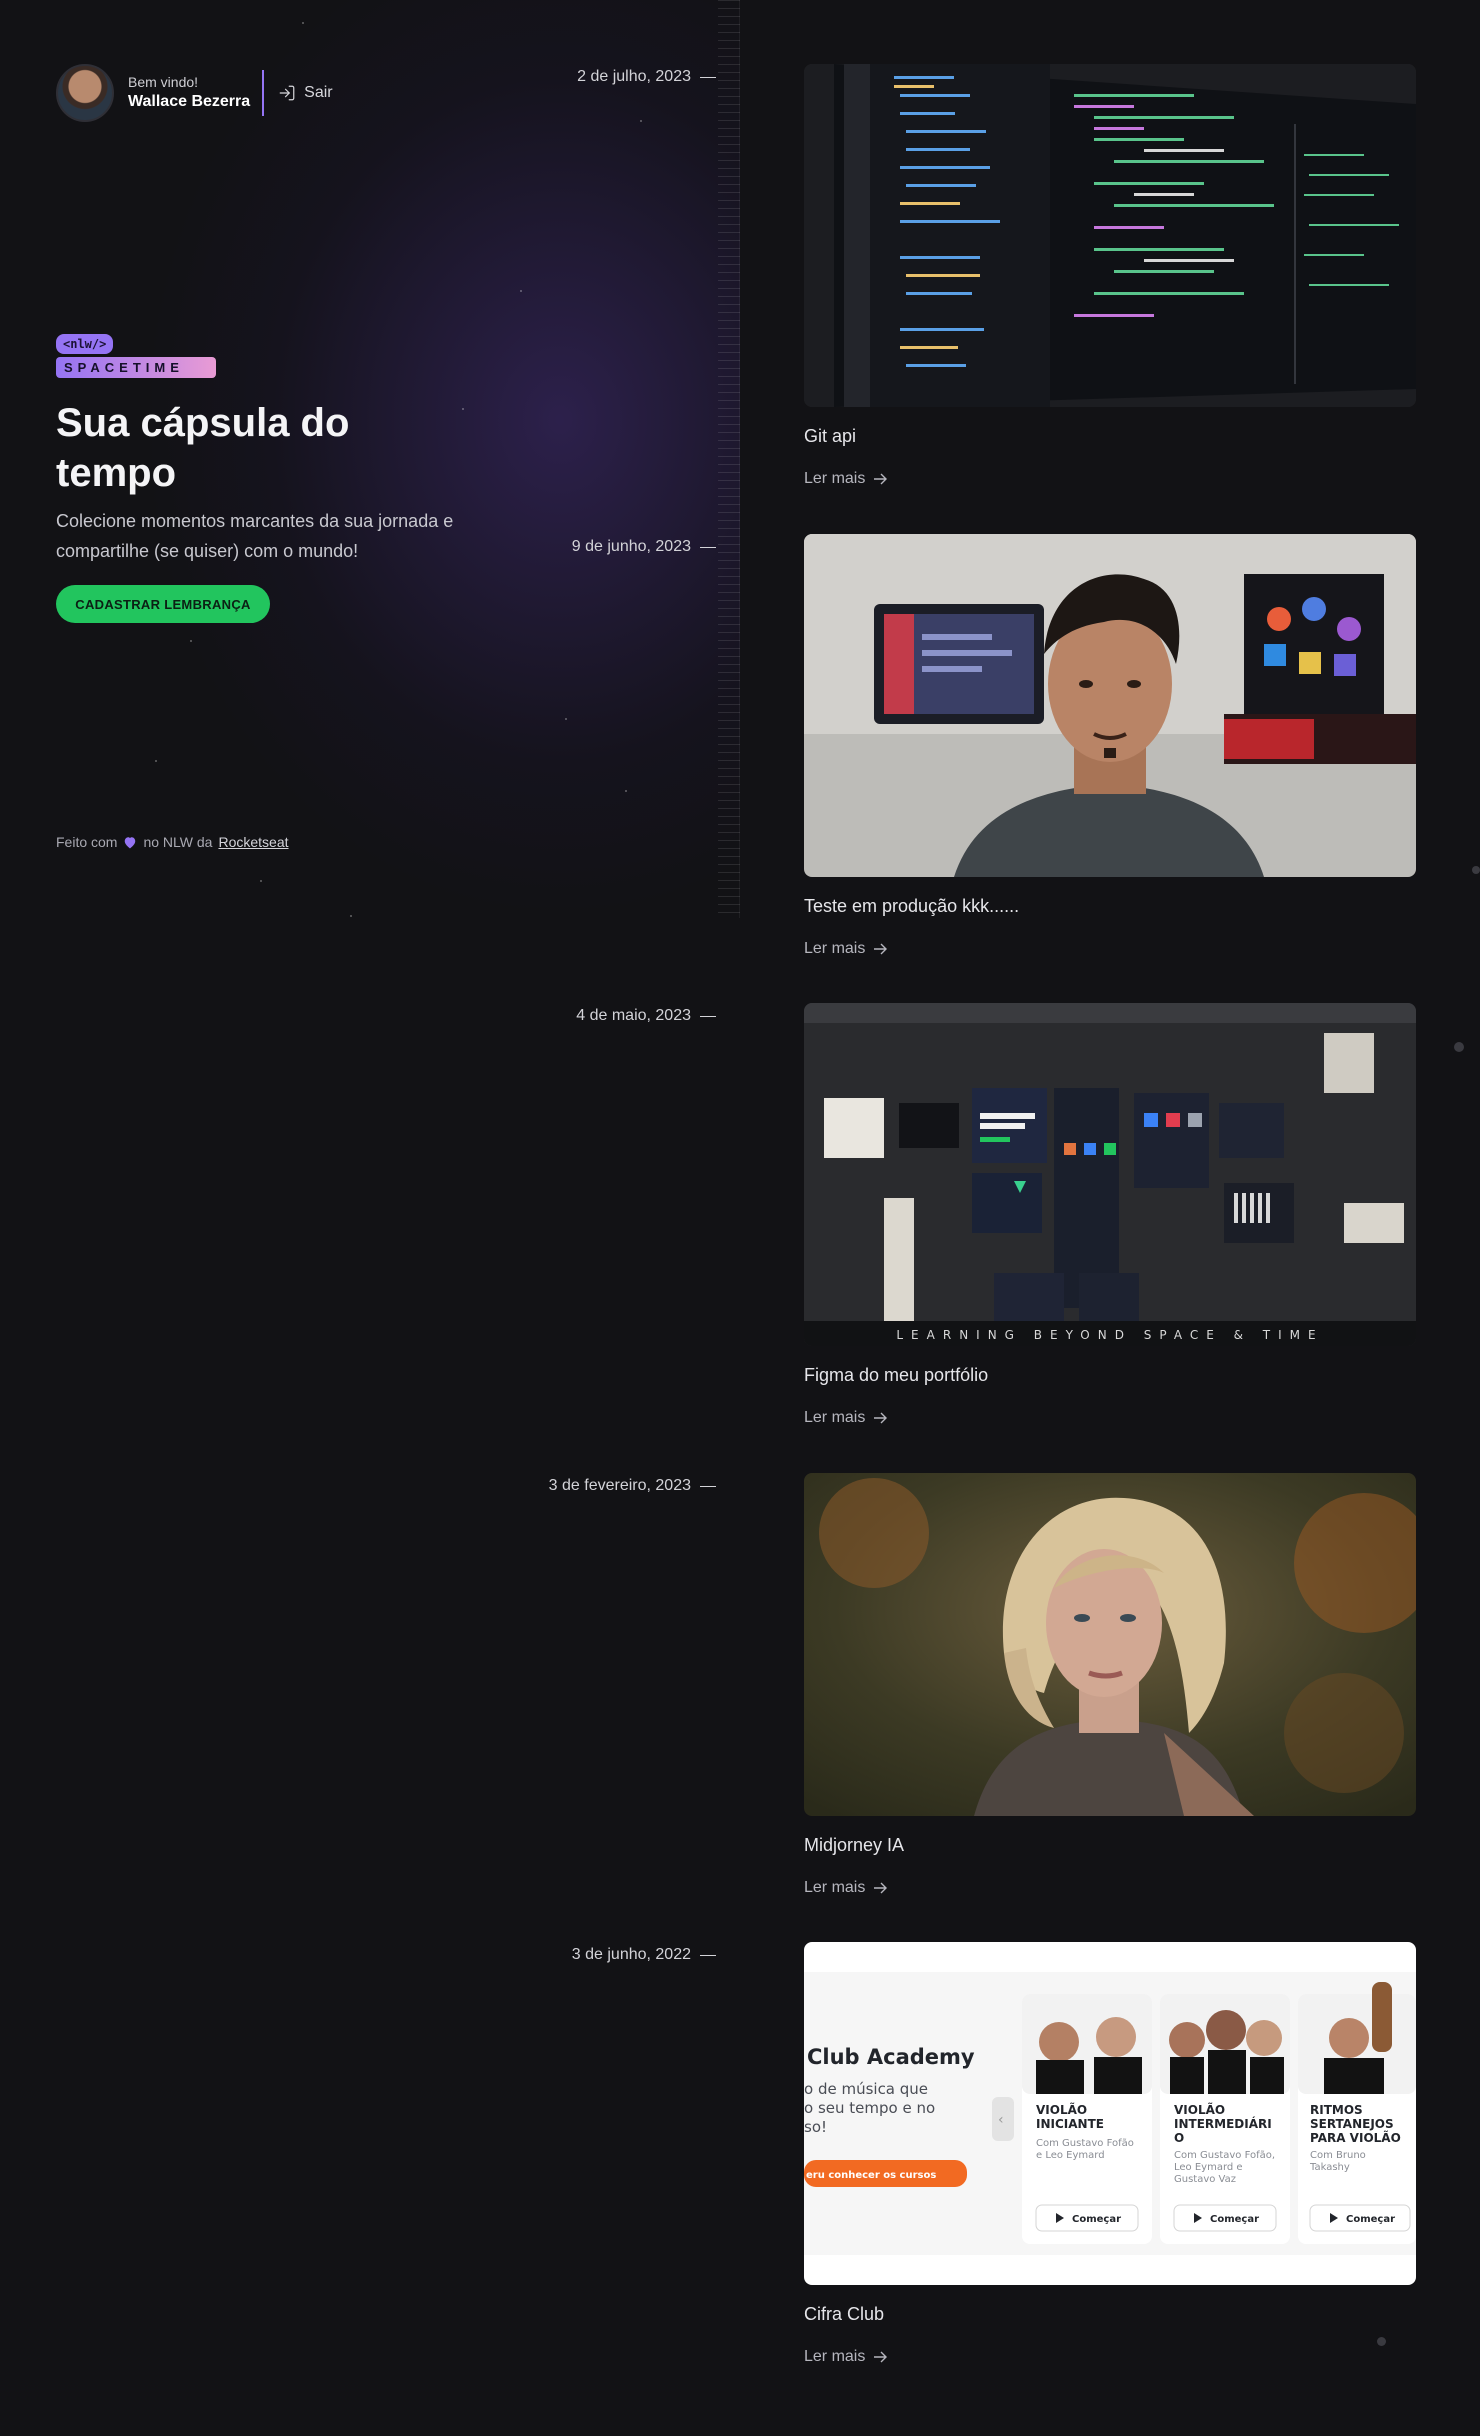  What do you see at coordinates (263, 93) in the screenshot?
I see `profile-divider` at bounding box center [263, 93].